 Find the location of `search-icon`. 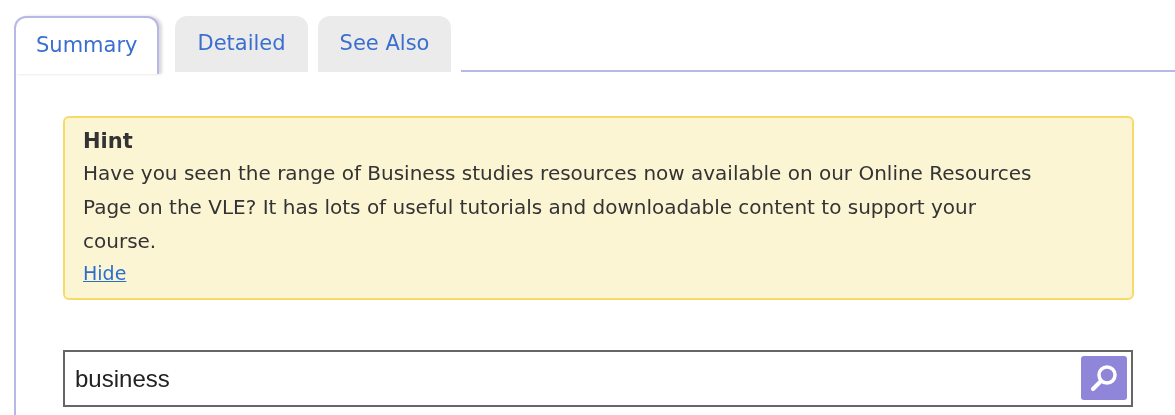

search-icon is located at coordinates (1104, 378).